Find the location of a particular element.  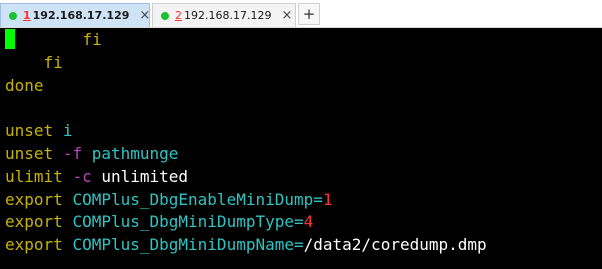

tab-number: 1 is located at coordinates (27, 15).